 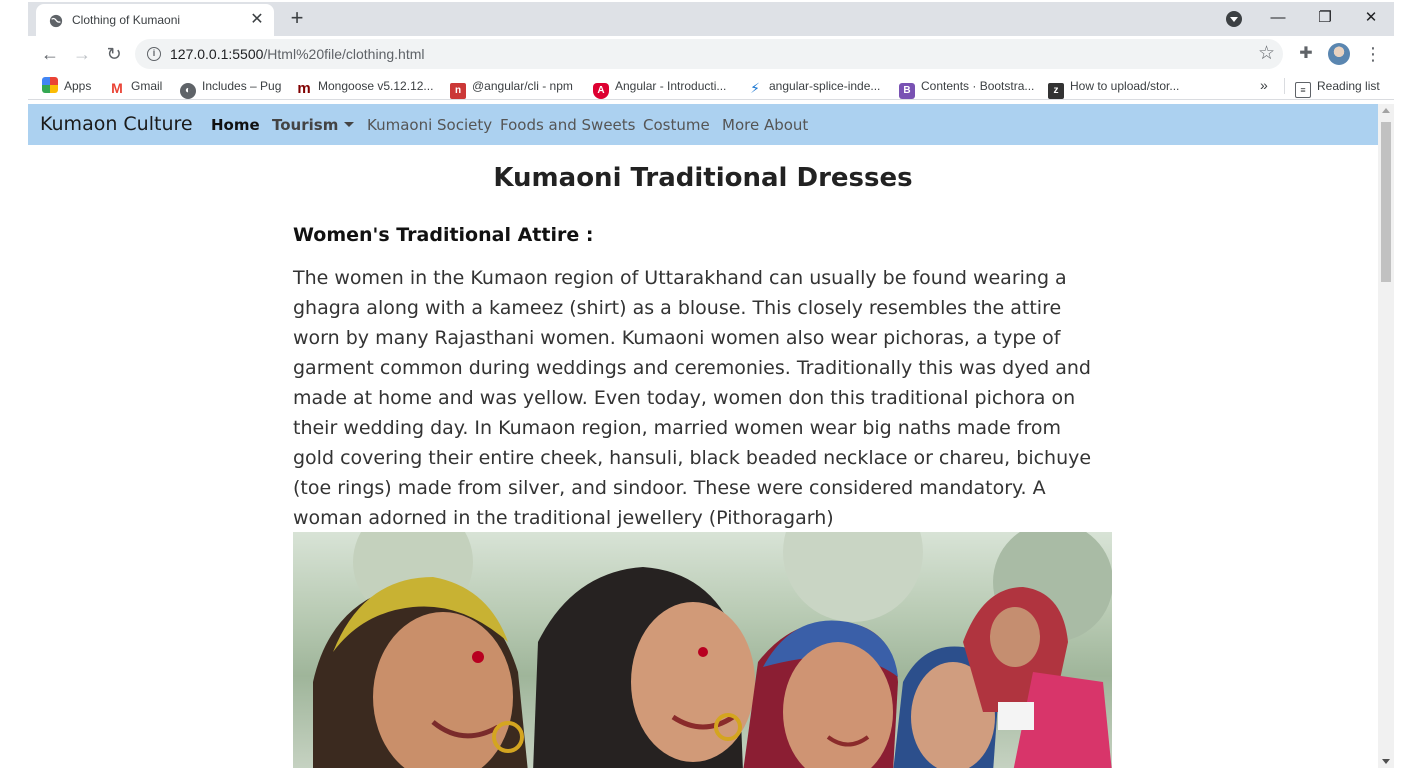 What do you see at coordinates (601, 91) in the screenshot?
I see `angular-icon: A` at bounding box center [601, 91].